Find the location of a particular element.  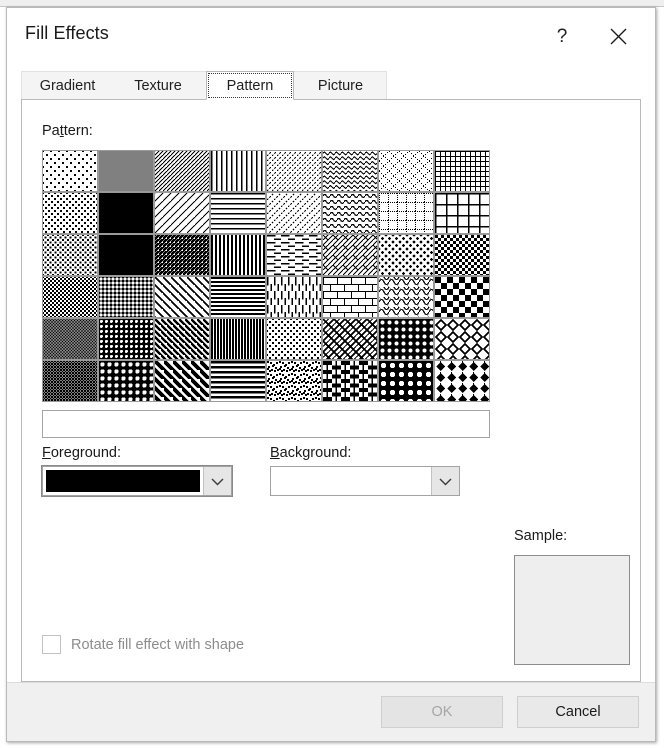

tab-picture-label: Picture is located at coordinates (340, 85).